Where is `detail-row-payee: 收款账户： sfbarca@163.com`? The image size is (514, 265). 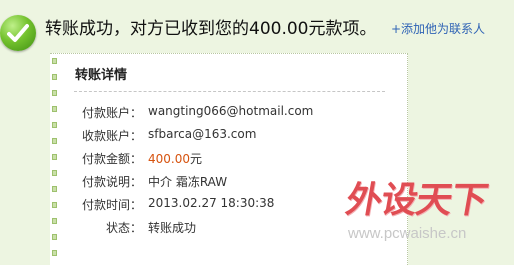 detail-row-payee: 收款账户： sfbarca@163.com is located at coordinates (215, 138).